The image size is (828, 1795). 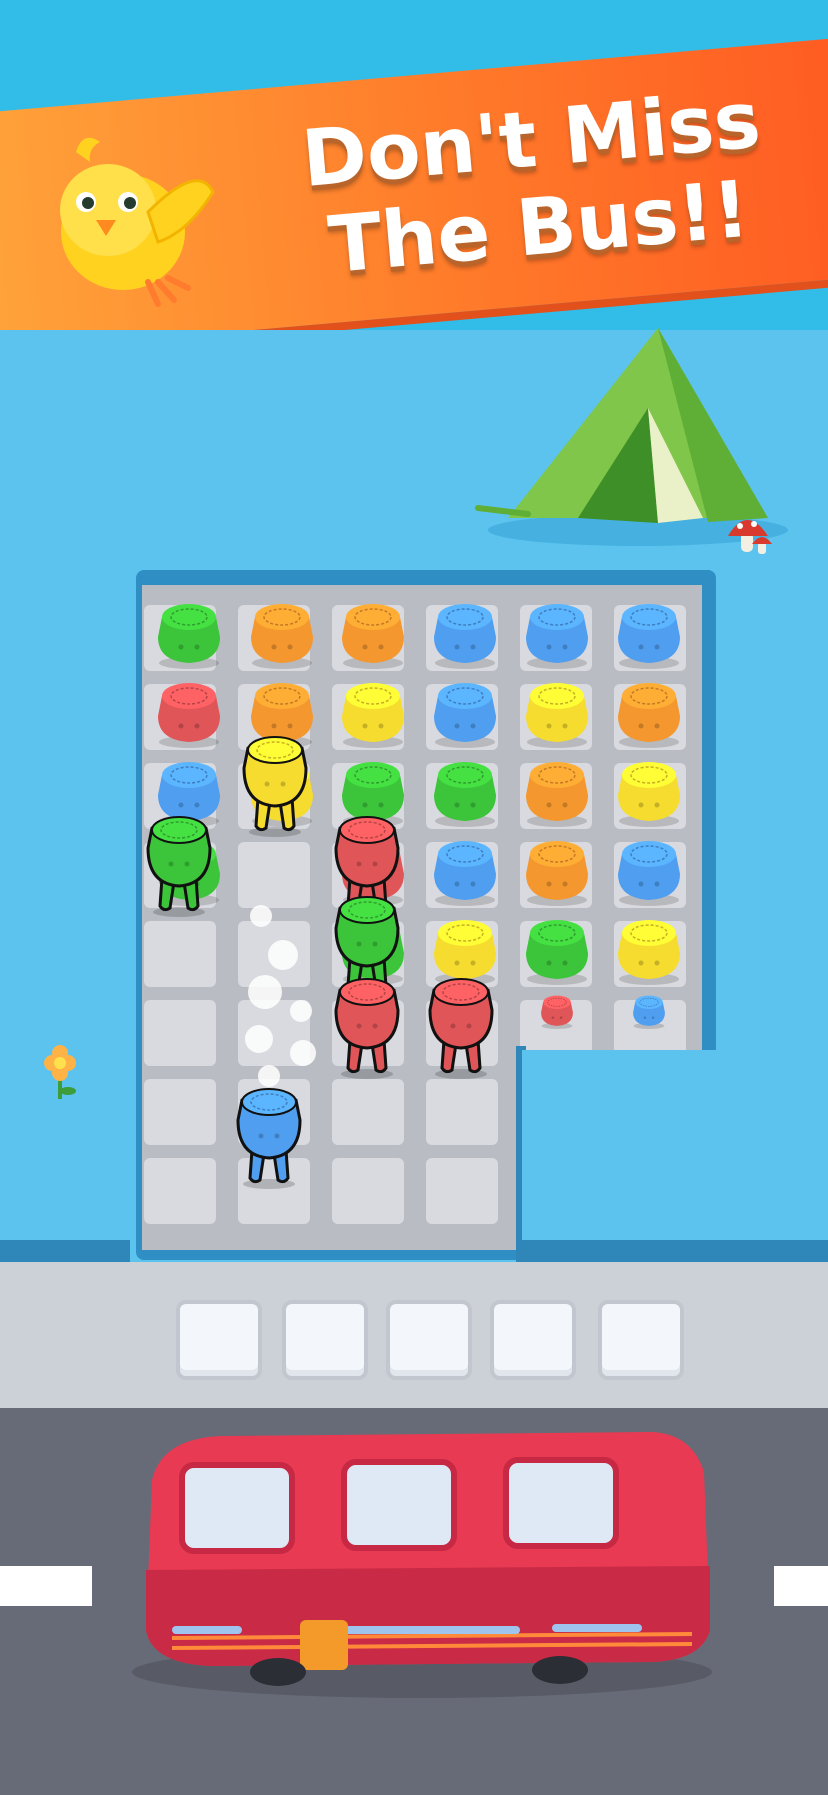 I want to click on standing-passenger-green, so click(x=179, y=863).